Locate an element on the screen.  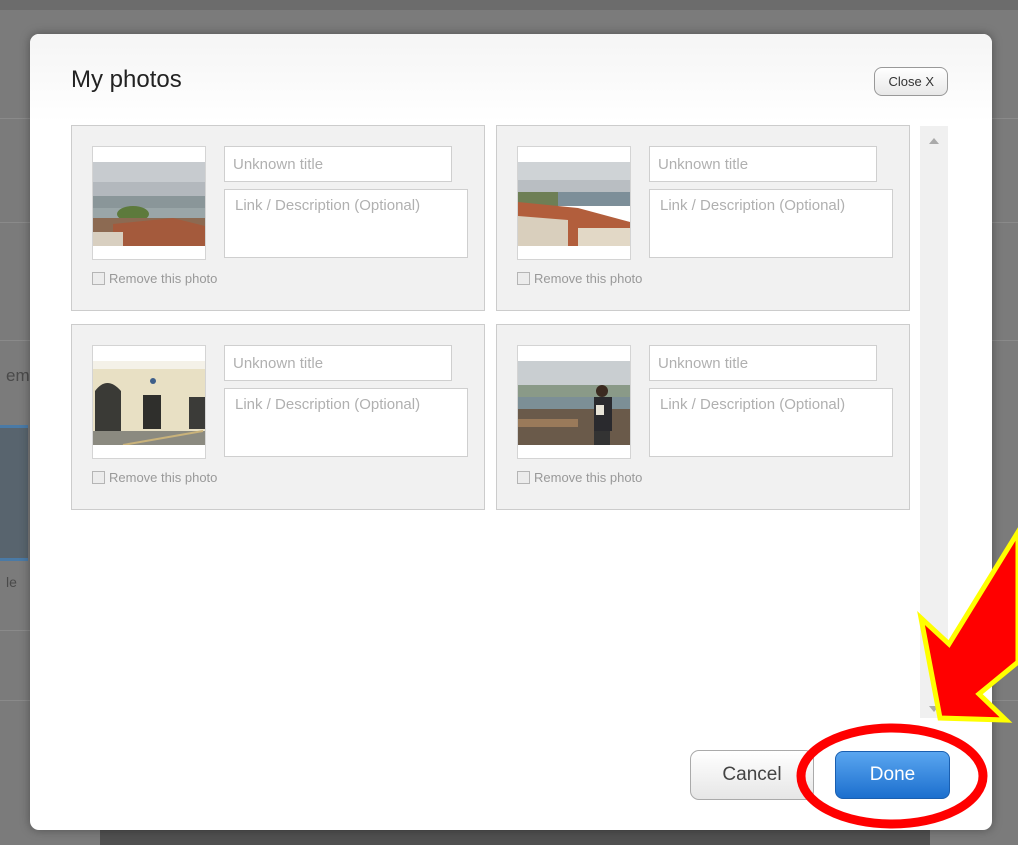
scroll-down-arrow-icon is located at coordinates (934, 709).